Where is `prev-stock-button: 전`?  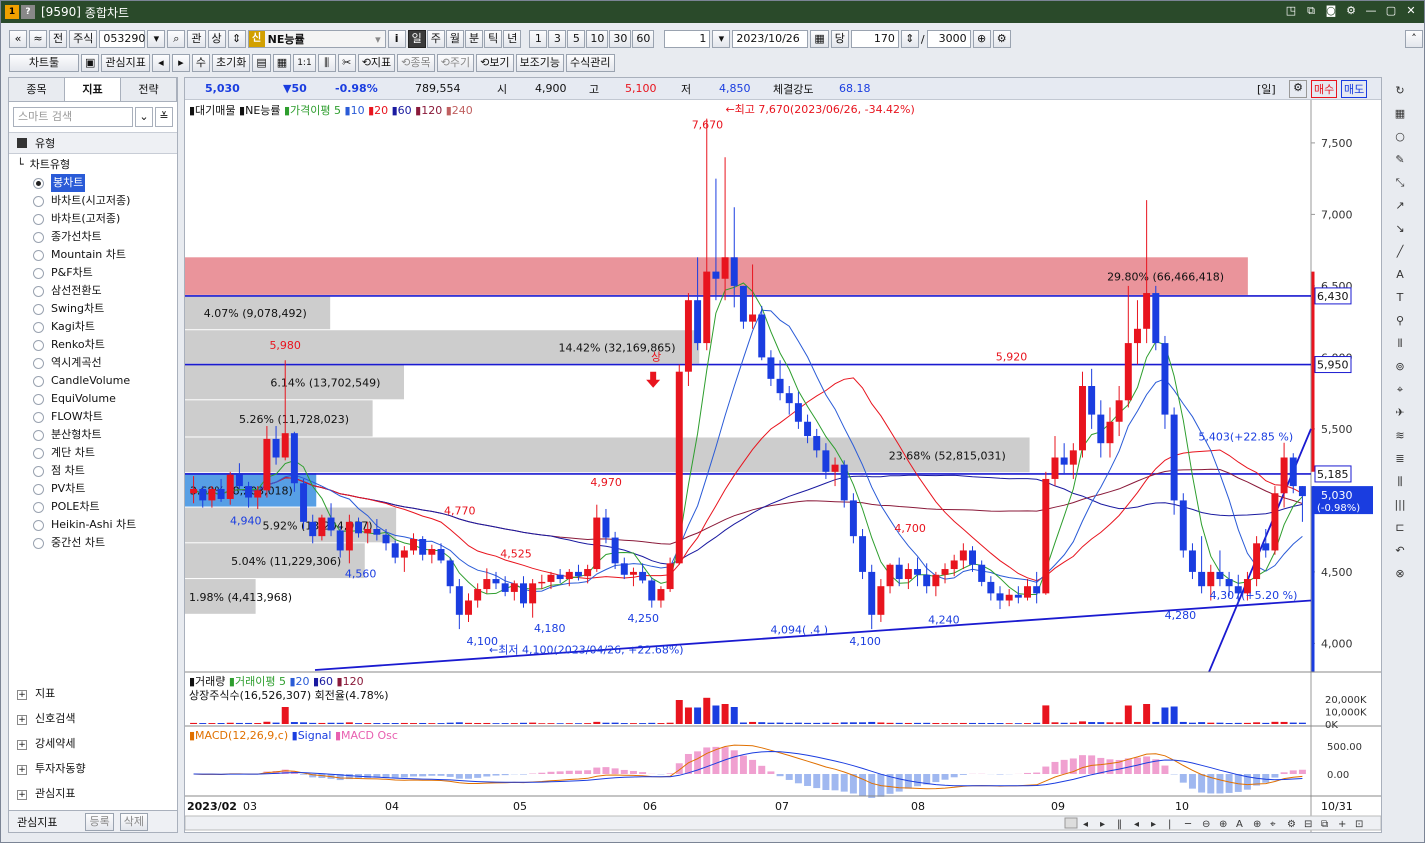
prev-stock-button: 전 is located at coordinates (58, 39).